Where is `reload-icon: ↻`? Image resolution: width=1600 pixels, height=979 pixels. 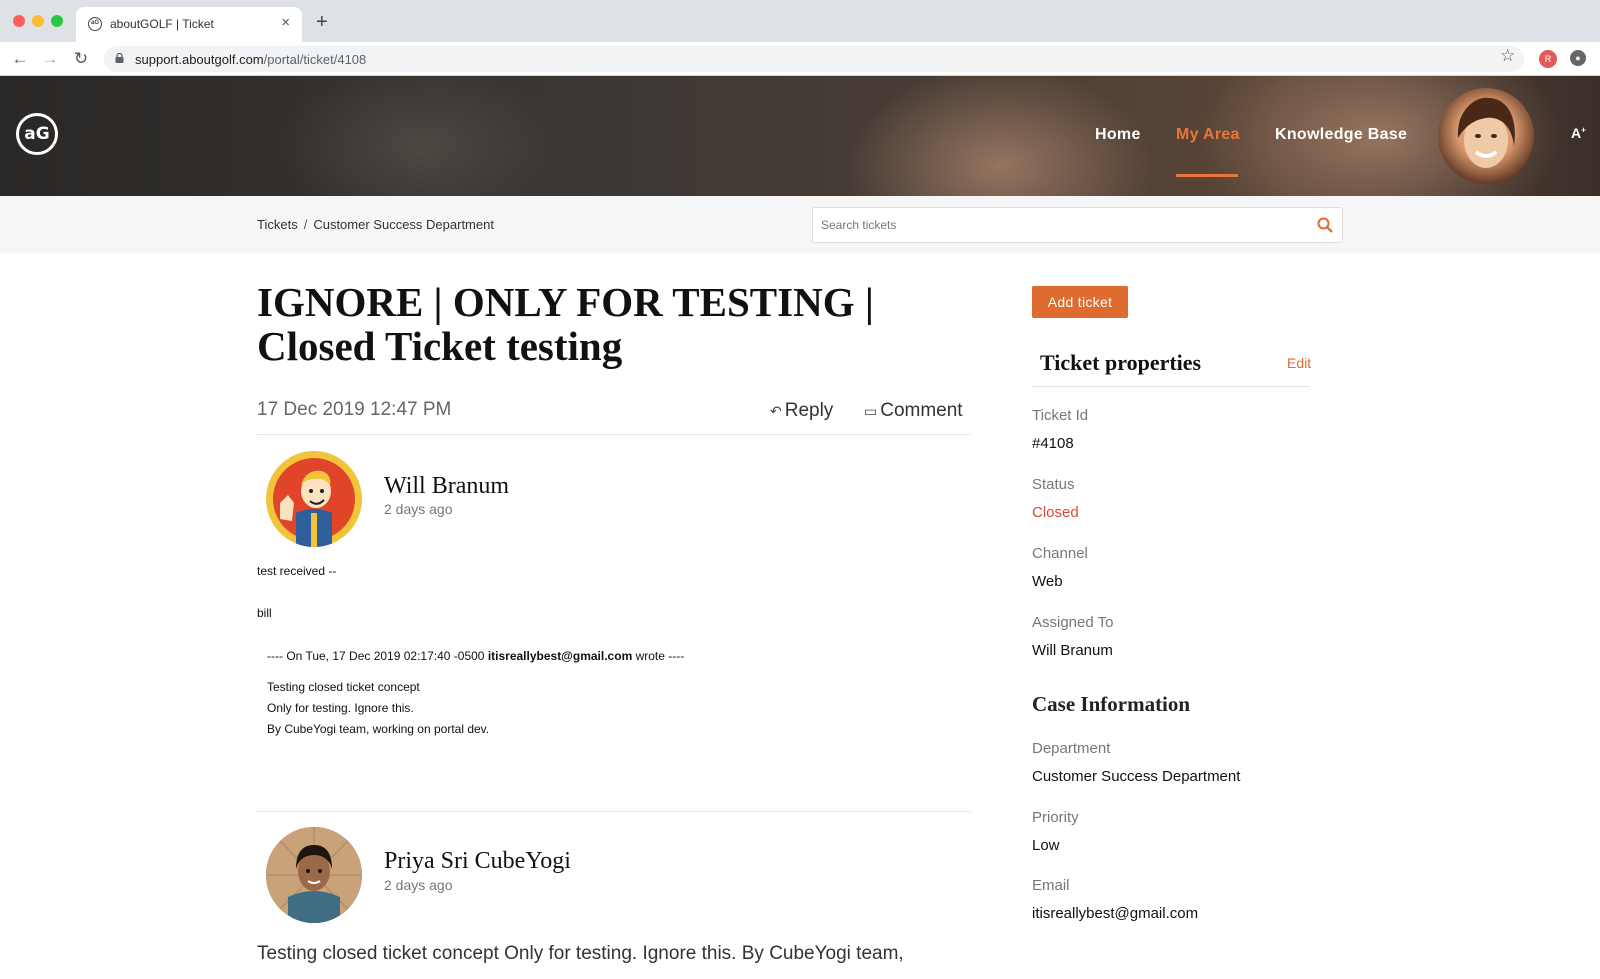 reload-icon: ↻ is located at coordinates (81, 59).